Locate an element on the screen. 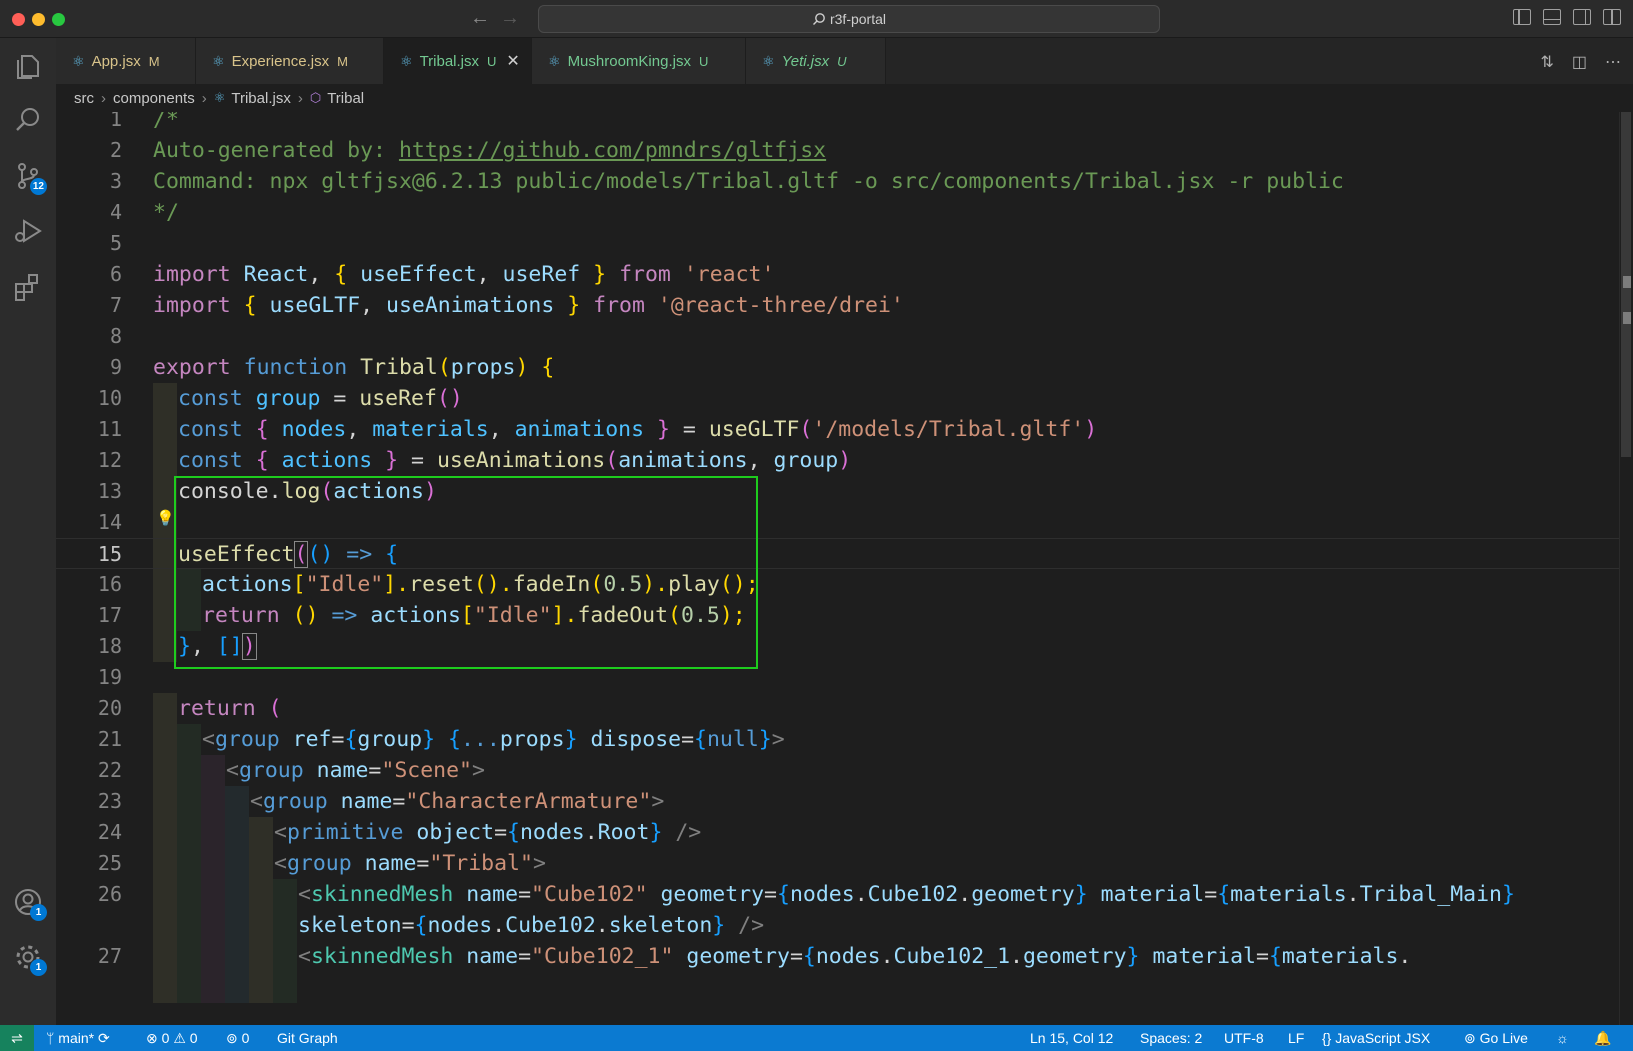 The height and width of the screenshot is (1051, 1633). branch-status: ᛘ main* ⟳ is located at coordinates (78, 1038).